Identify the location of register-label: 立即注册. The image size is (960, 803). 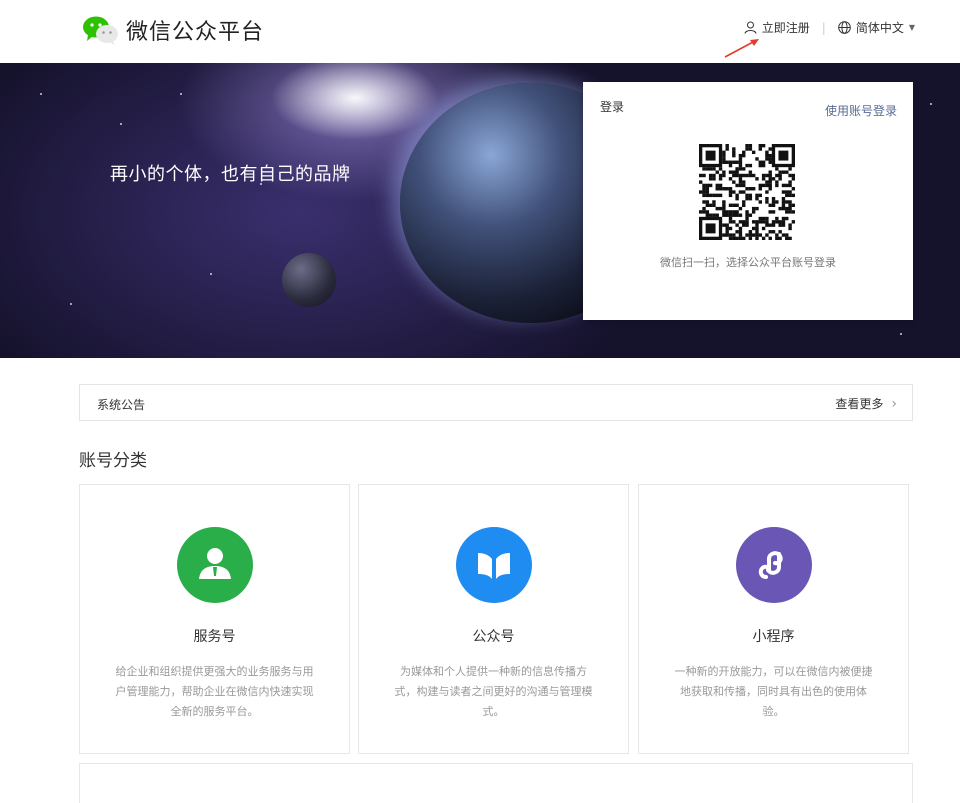
(785, 28).